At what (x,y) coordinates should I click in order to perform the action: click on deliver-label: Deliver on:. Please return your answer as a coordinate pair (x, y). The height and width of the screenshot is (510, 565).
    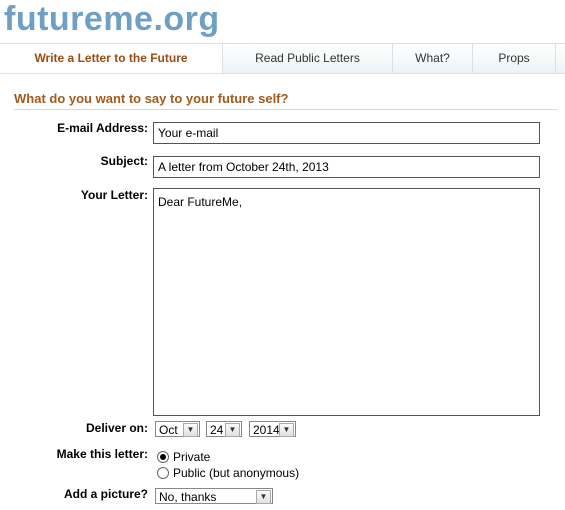
    Looking at the image, I should click on (116, 428).